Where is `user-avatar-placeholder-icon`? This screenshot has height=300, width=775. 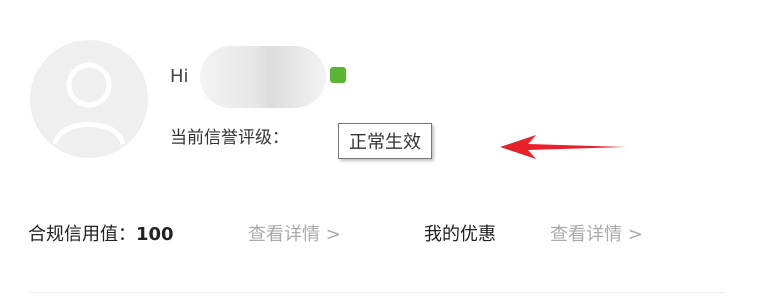
user-avatar-placeholder-icon is located at coordinates (89, 103).